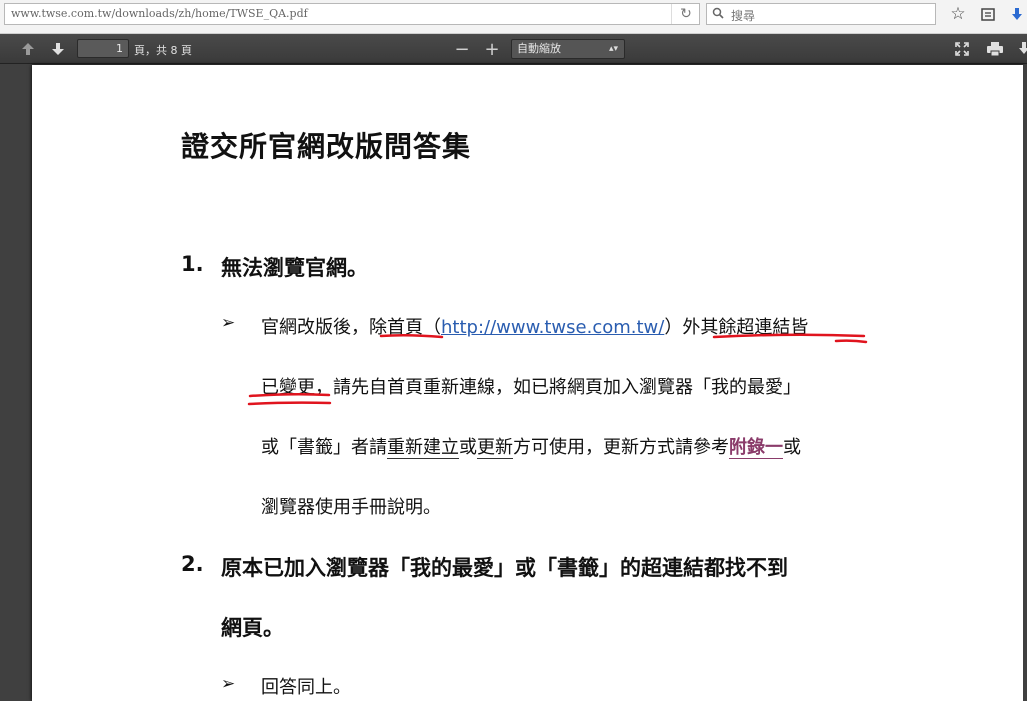 Image resolution: width=1027 pixels, height=701 pixels. I want to click on text-segment: 方可使用，更新方式請參考, so click(621, 447).